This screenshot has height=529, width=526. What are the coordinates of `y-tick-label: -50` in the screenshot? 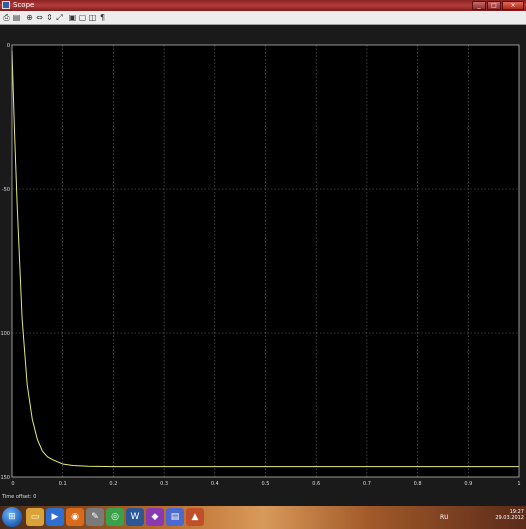 It's located at (6, 190).